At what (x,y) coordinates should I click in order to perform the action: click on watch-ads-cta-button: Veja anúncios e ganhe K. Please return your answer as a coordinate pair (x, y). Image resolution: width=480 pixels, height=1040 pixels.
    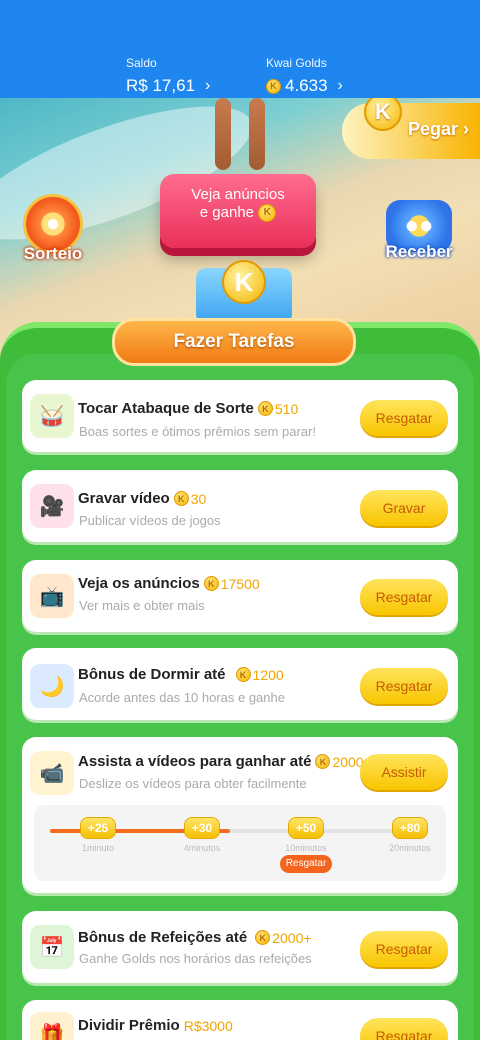
    Looking at the image, I should click on (238, 211).